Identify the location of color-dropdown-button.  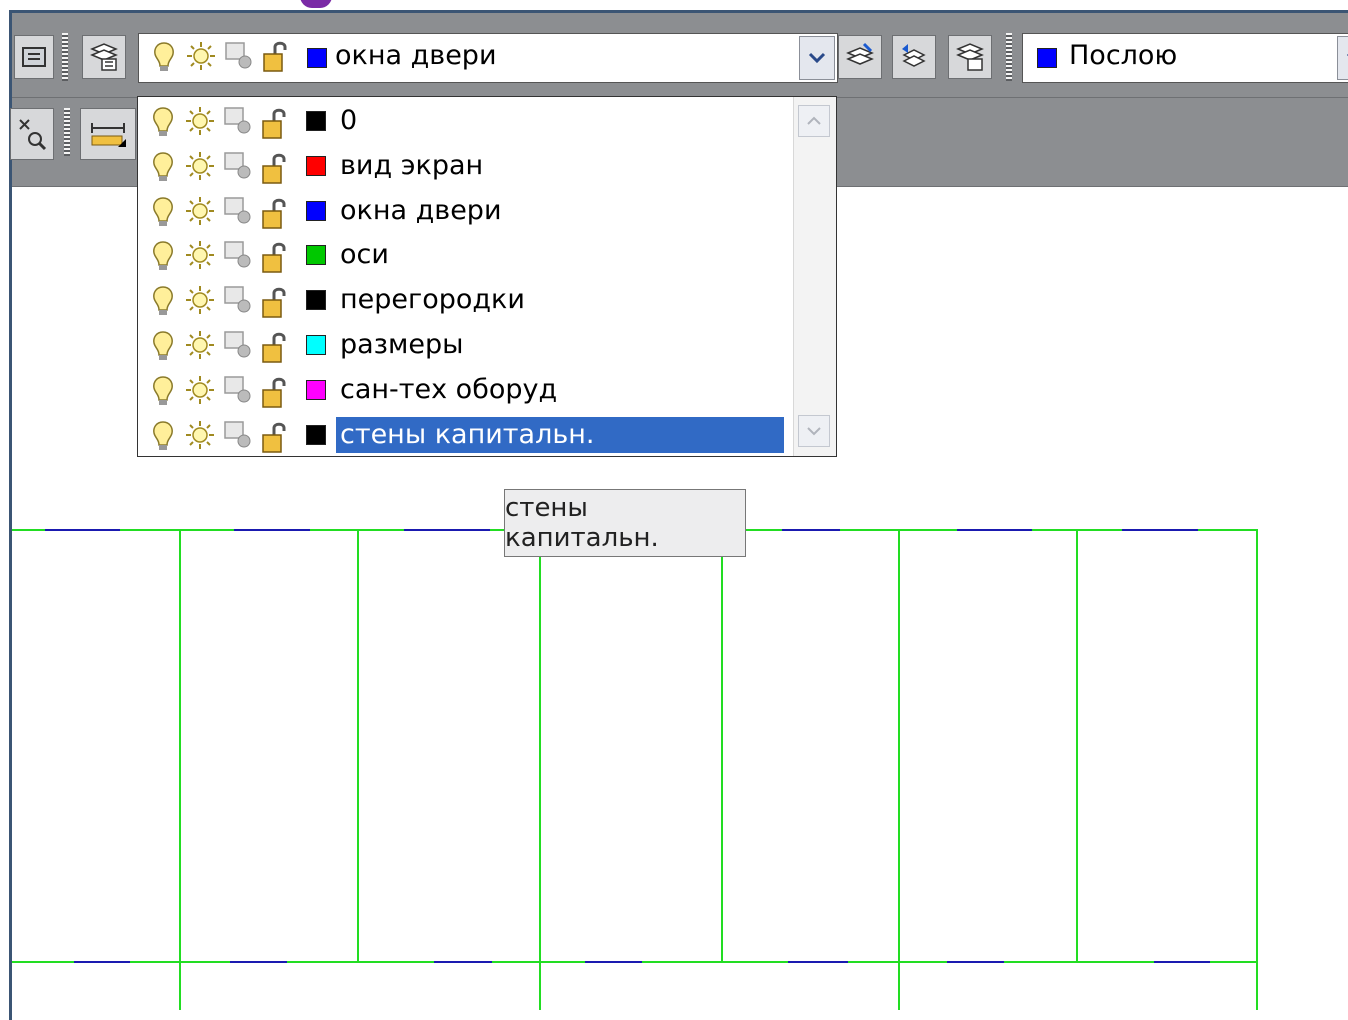
(1342, 58).